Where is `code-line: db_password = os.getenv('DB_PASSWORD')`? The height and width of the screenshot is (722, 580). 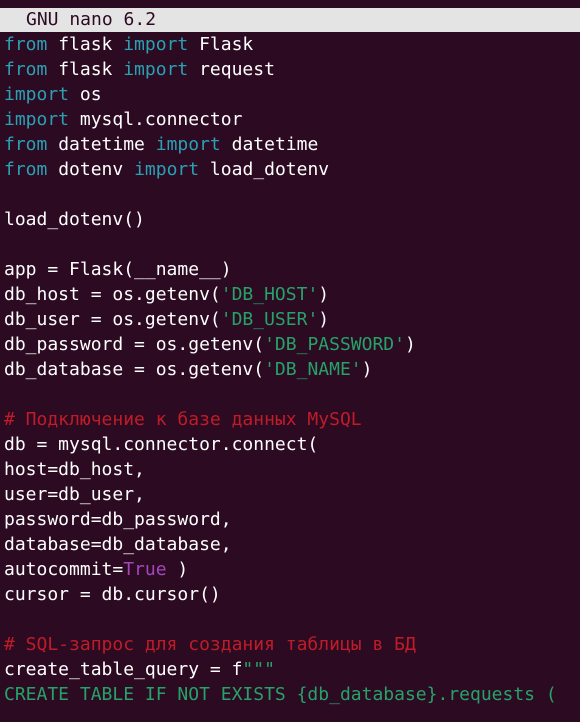
code-line: db_password = os.getenv('DB_PASSWORD') is located at coordinates (292, 344).